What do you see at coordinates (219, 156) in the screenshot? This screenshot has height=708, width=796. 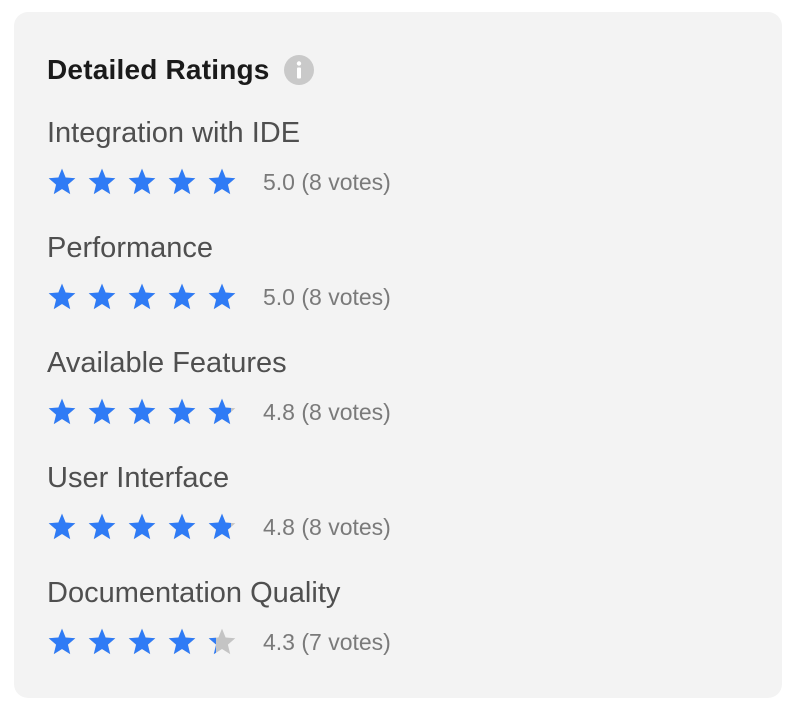 I see `rating-integration-with-ide: Integration with IDE 5.0 (8 votes)` at bounding box center [219, 156].